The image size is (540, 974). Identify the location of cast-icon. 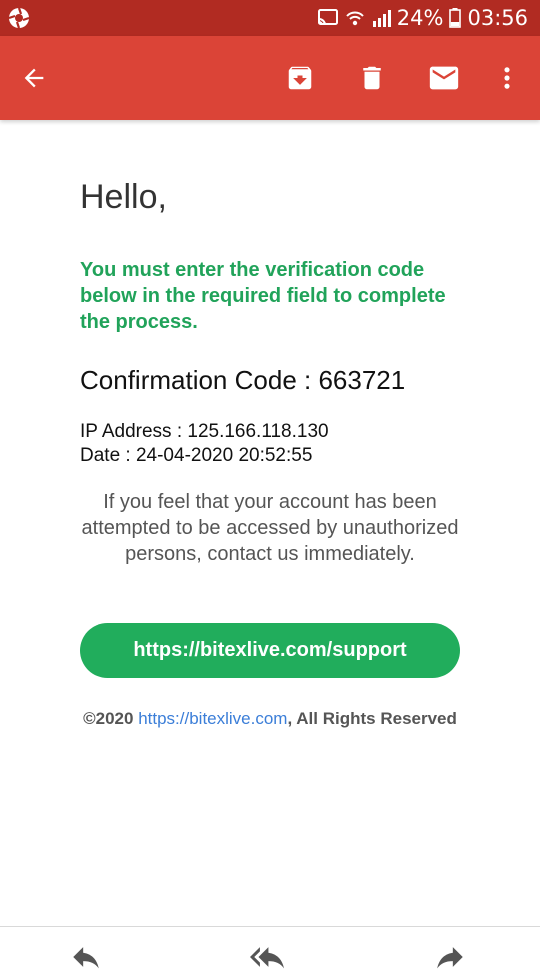
(327, 17).